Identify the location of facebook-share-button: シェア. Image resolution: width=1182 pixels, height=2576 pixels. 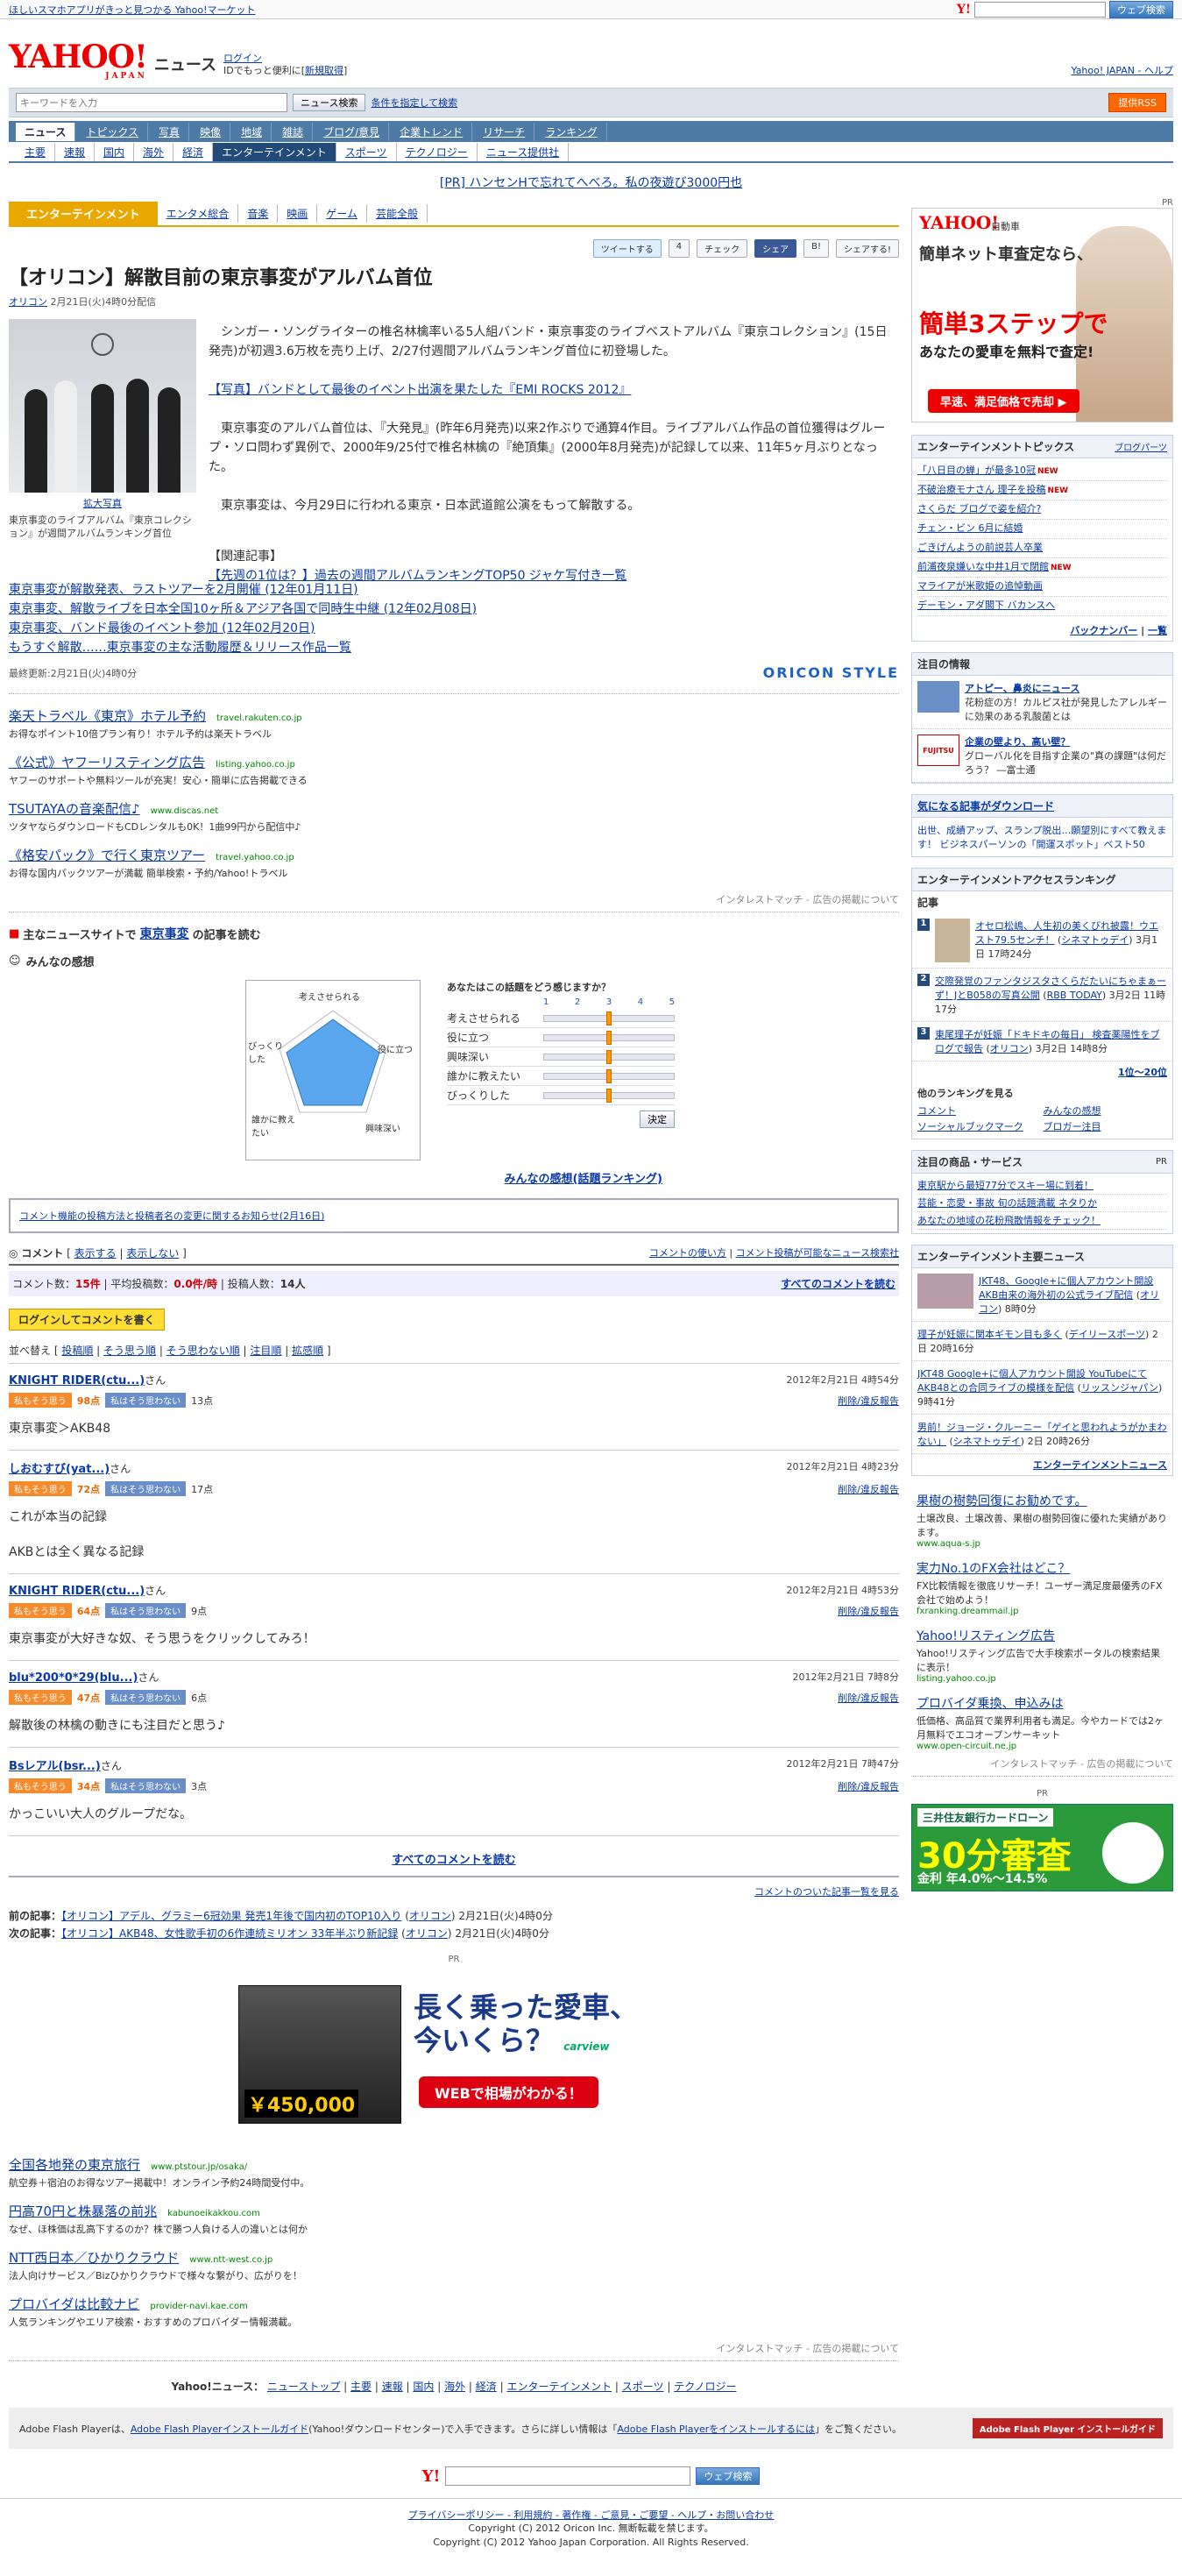
(775, 249).